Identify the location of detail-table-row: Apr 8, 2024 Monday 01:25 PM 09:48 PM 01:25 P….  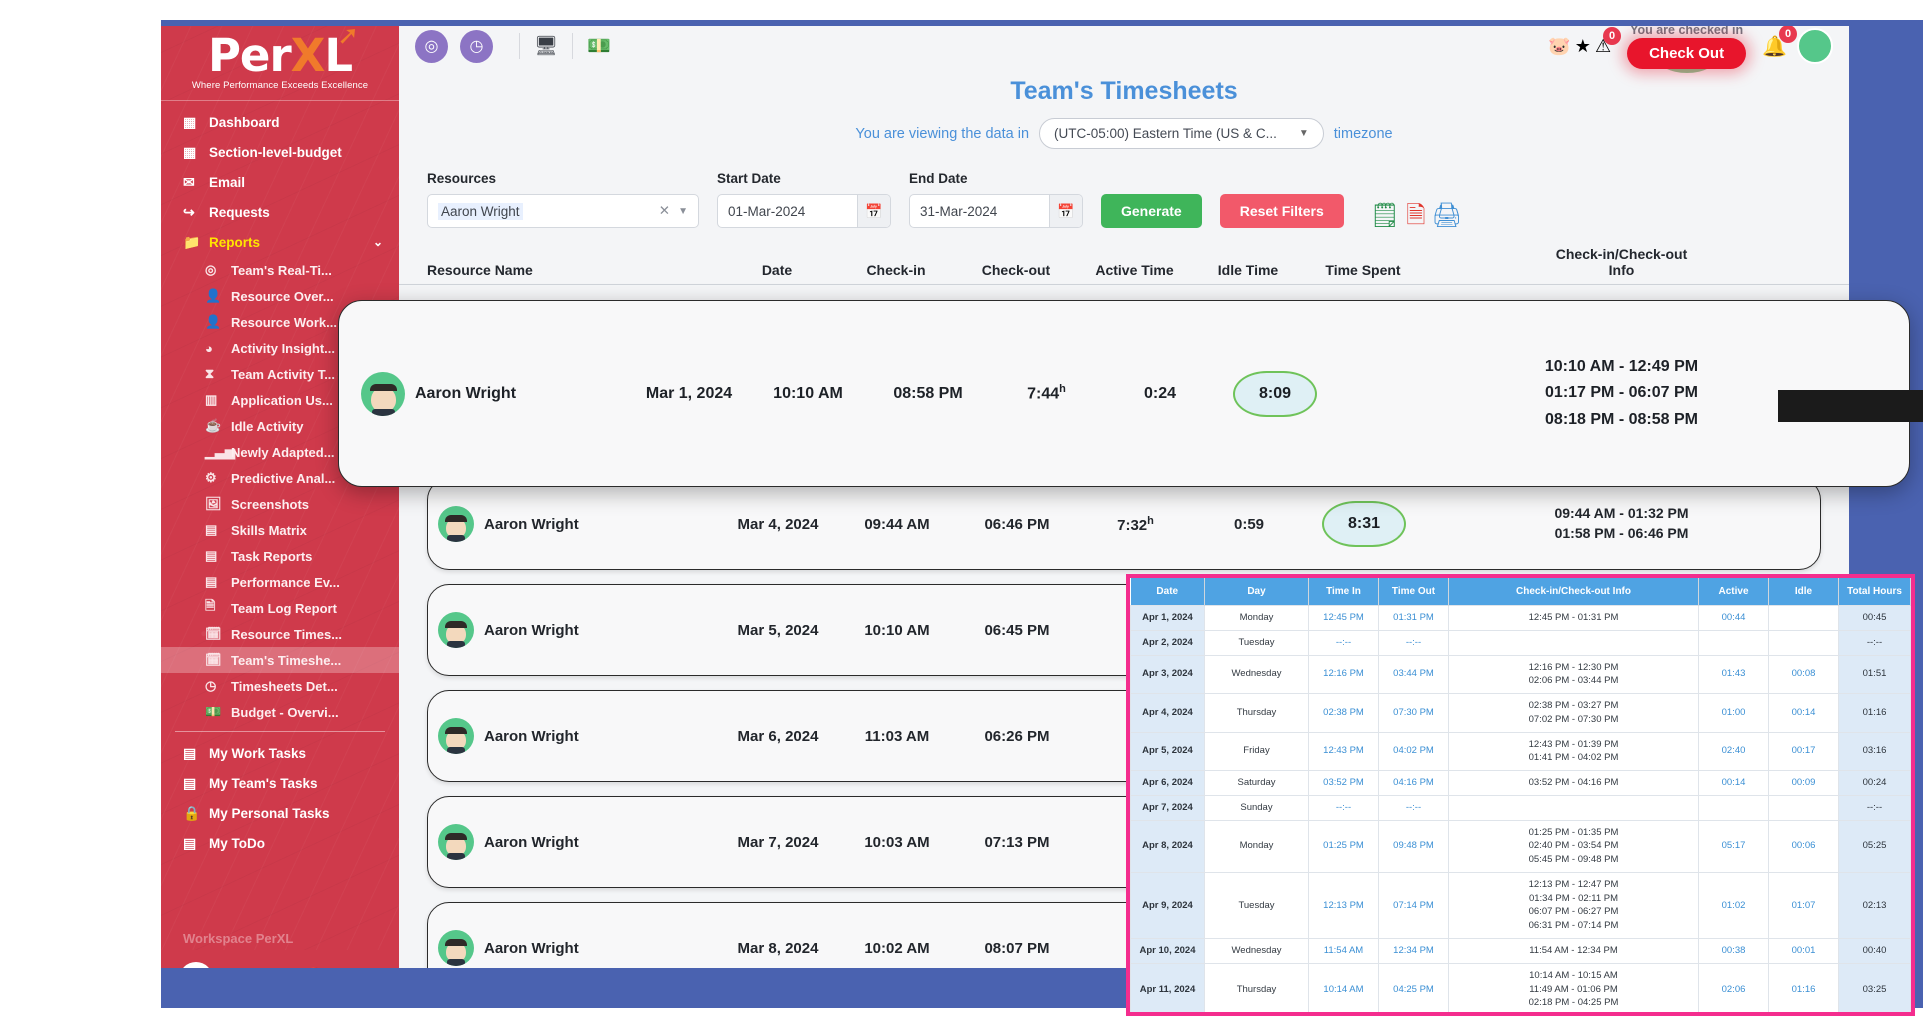
(1520, 846).